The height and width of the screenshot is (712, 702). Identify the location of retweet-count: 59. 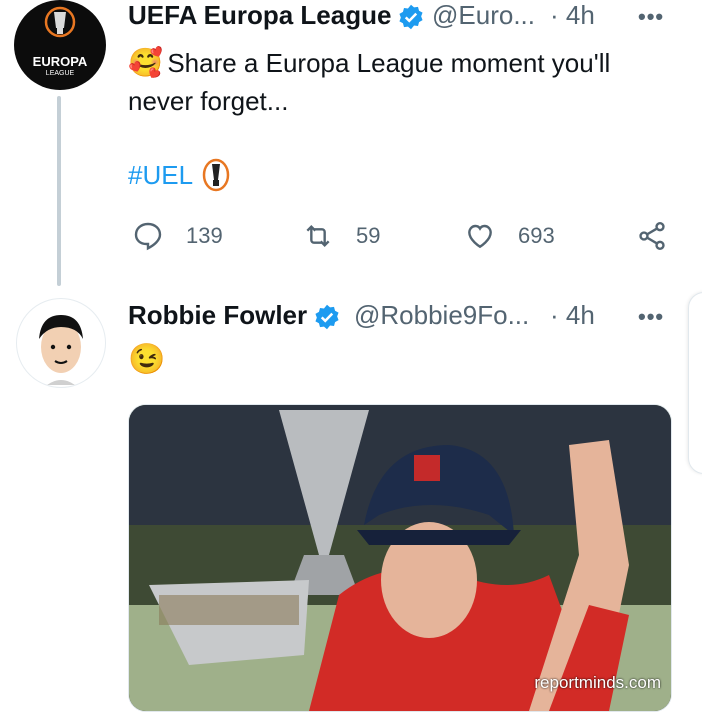
(368, 235).